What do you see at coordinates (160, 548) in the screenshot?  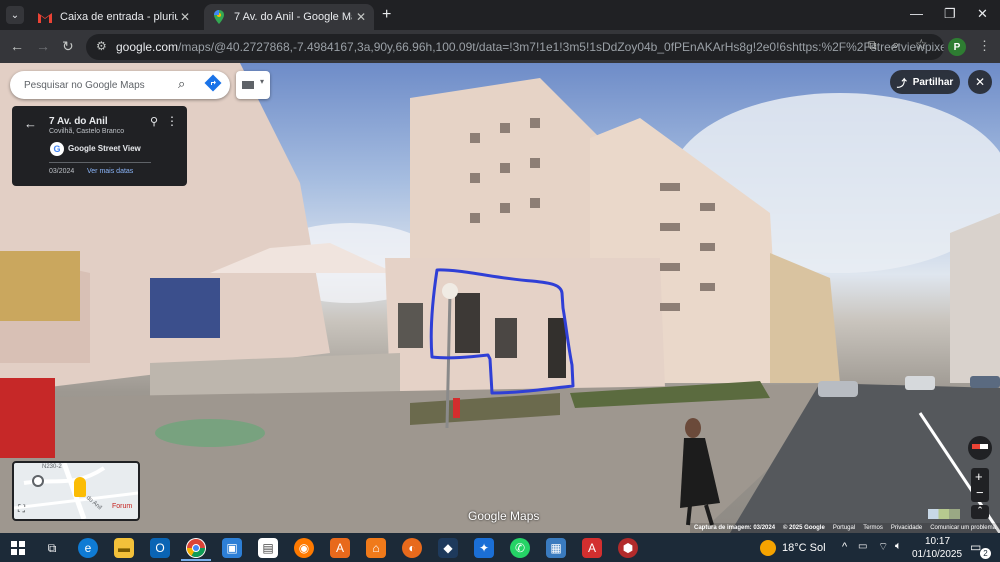 I see `outlook-icon: O` at bounding box center [160, 548].